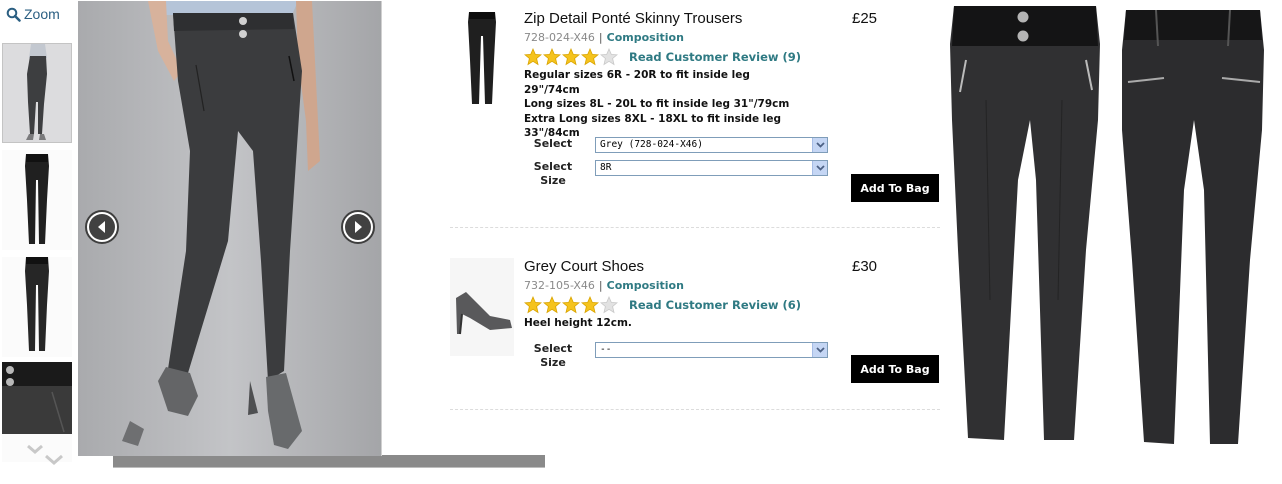 The height and width of the screenshot is (484, 1282). I want to click on thumb-trousers-back-image, so click(37, 304).